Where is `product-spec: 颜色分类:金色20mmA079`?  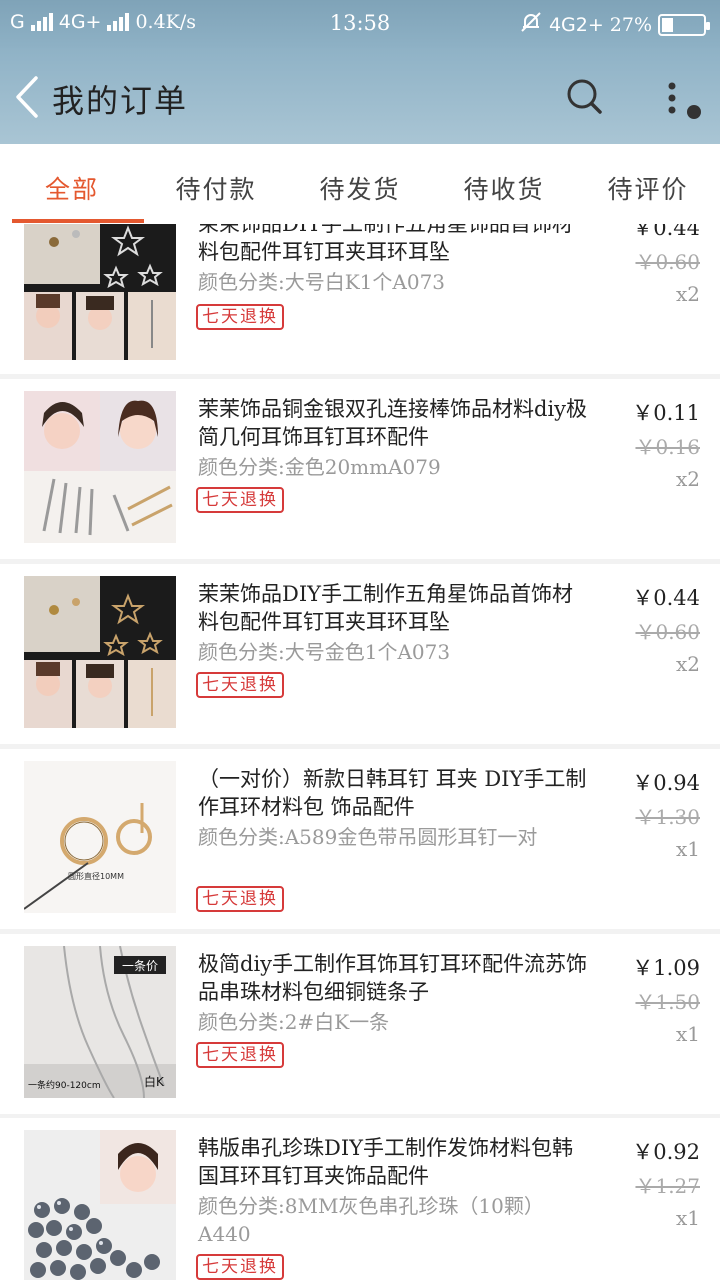
product-spec: 颜色分类:金色20mmA079 is located at coordinates (319, 467).